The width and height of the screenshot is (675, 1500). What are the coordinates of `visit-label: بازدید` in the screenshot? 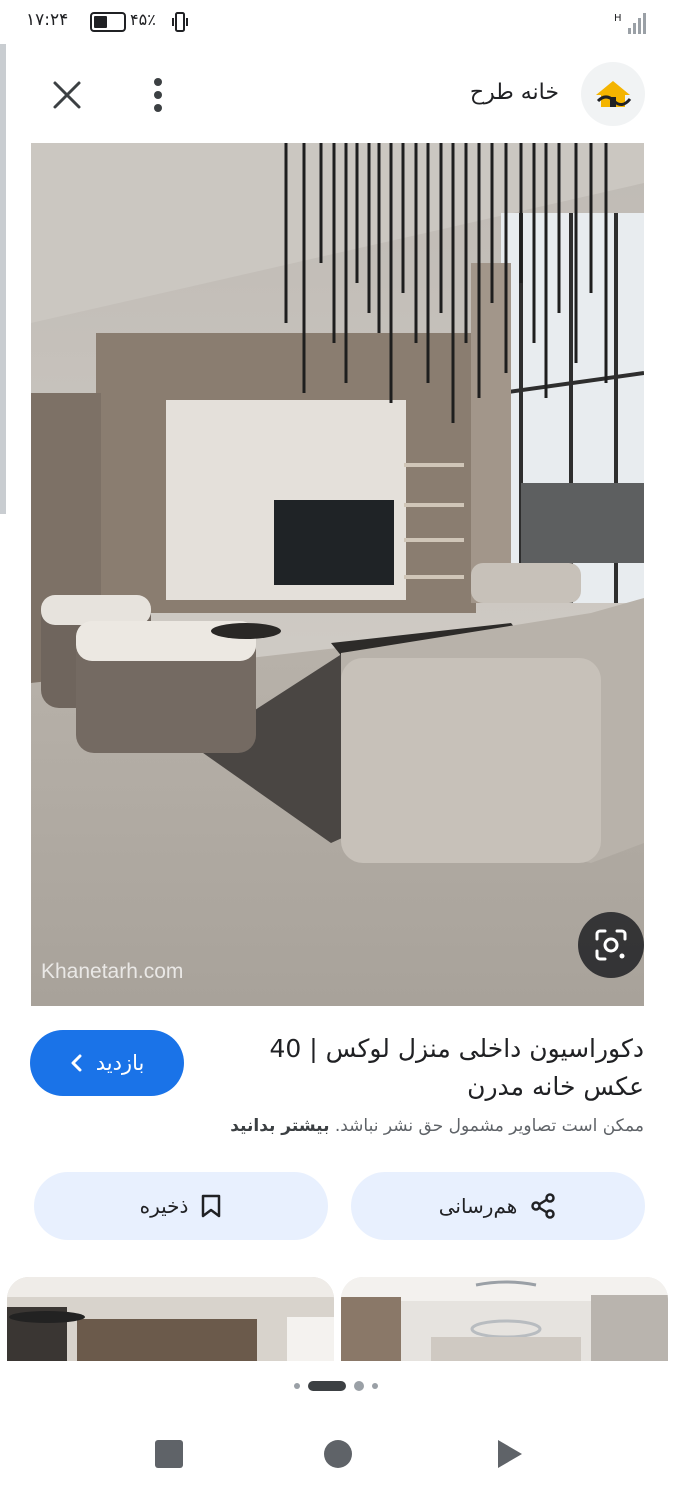 It's located at (120, 1063).